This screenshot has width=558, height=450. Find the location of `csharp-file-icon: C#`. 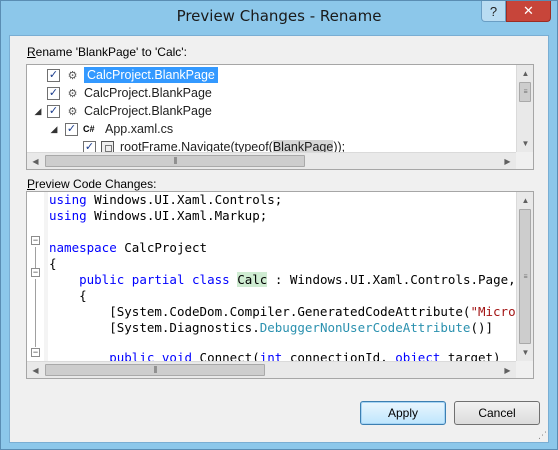

csharp-file-icon: C# is located at coordinates (89, 129).